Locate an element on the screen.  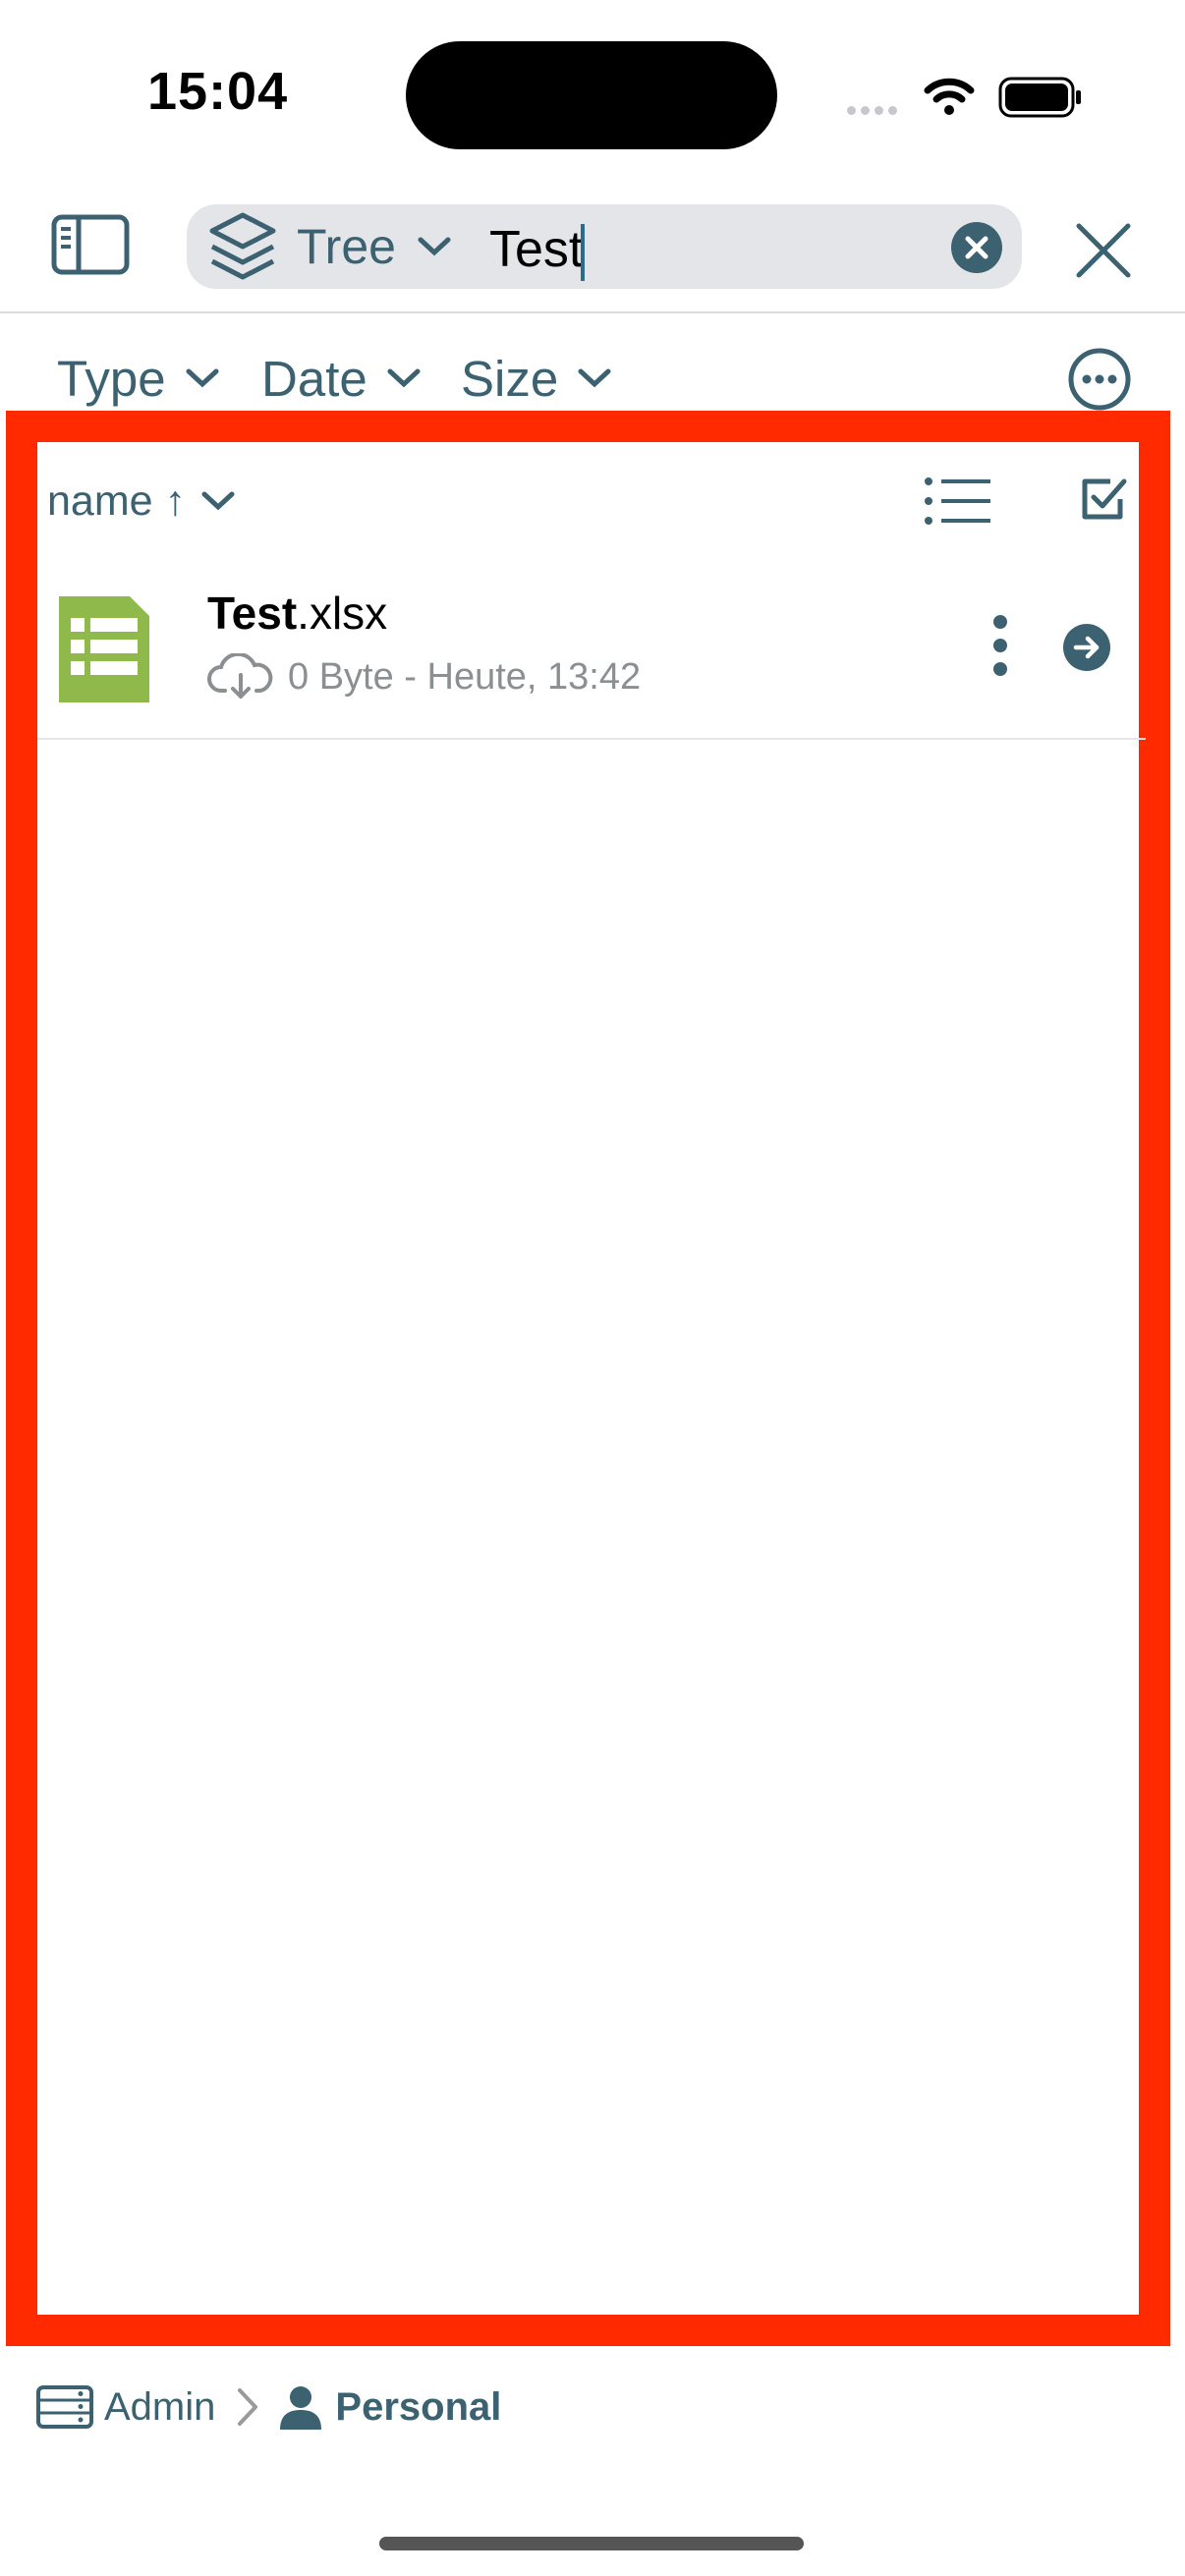
file-meta: 0 Byte - Heute, 13:42 is located at coordinates (424, 676).